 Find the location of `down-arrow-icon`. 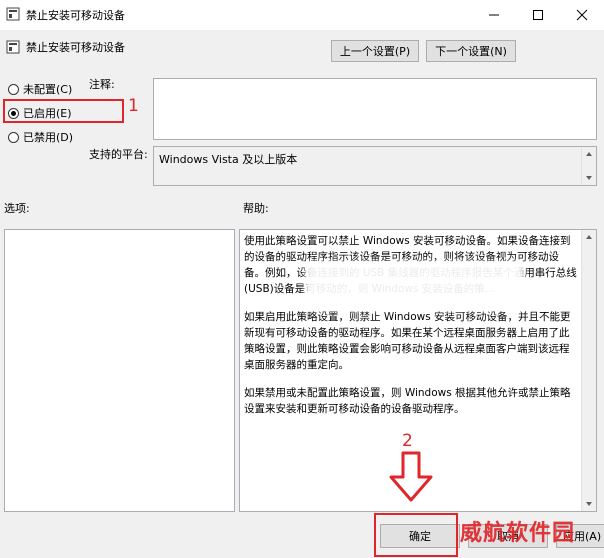

down-arrow-icon is located at coordinates (411, 476).